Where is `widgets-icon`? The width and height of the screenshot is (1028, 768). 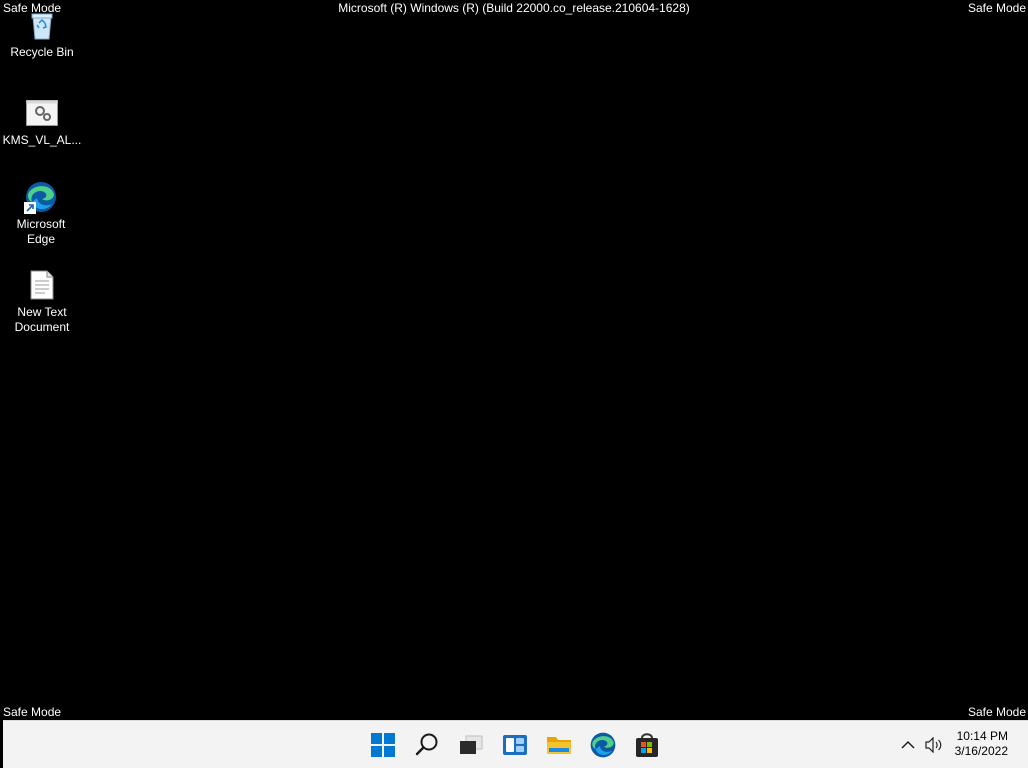
widgets-icon is located at coordinates (515, 745).